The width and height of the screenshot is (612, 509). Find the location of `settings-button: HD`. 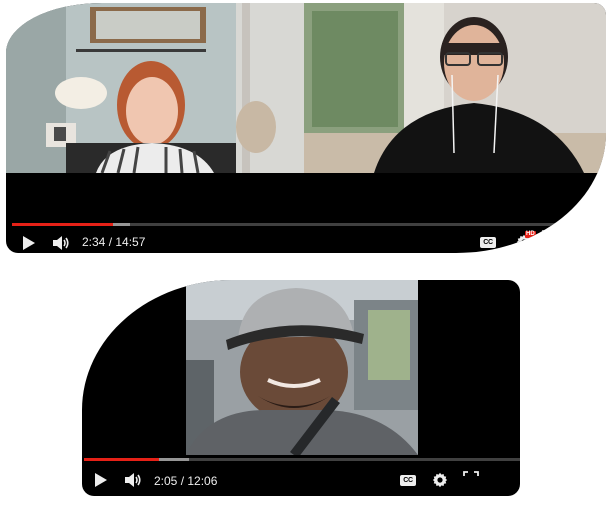

settings-button: HD is located at coordinates (524, 241).